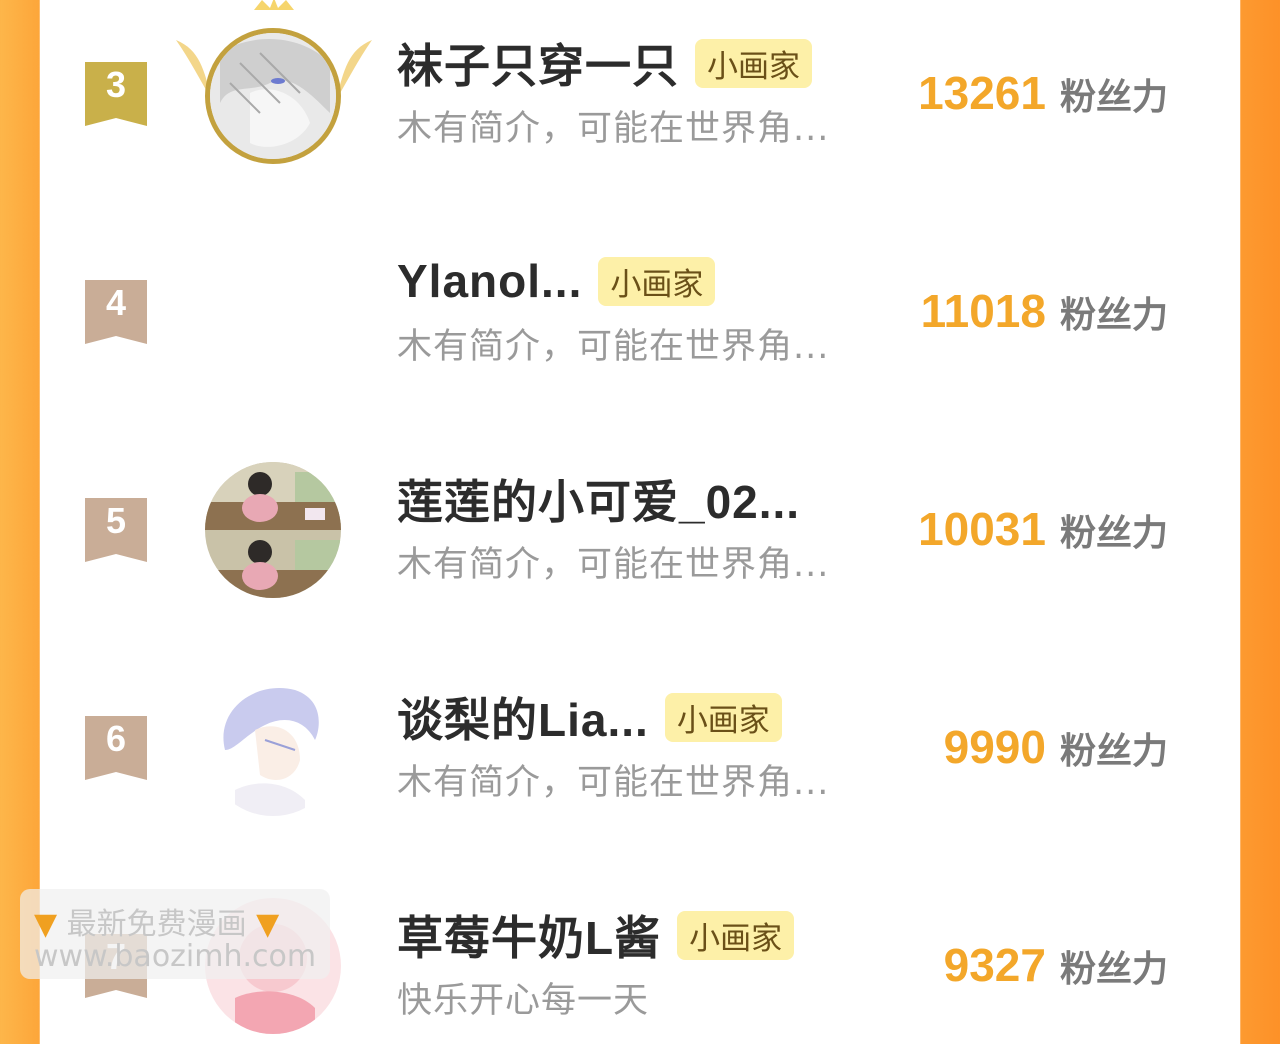 Image resolution: width=1280 pixels, height=1044 pixels. I want to click on fan-score-value: 11018, so click(983, 311).